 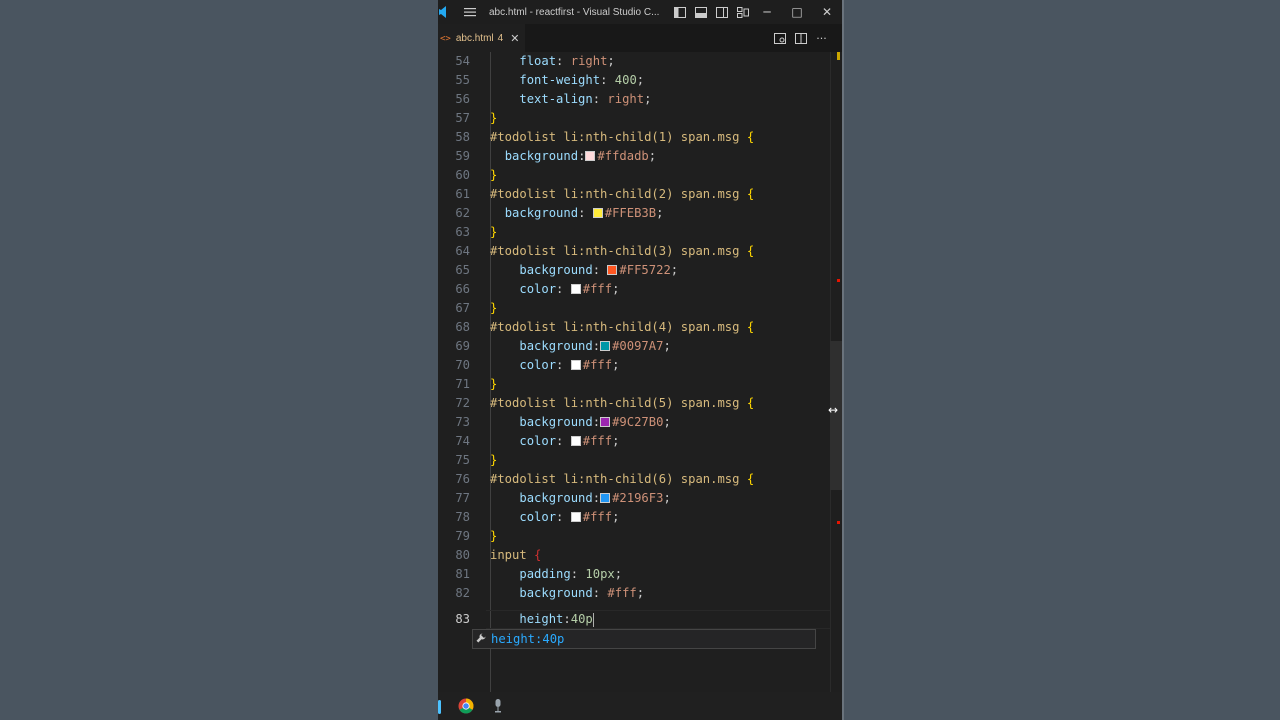 I want to click on editor-actions: ···, so click(x=800, y=38).